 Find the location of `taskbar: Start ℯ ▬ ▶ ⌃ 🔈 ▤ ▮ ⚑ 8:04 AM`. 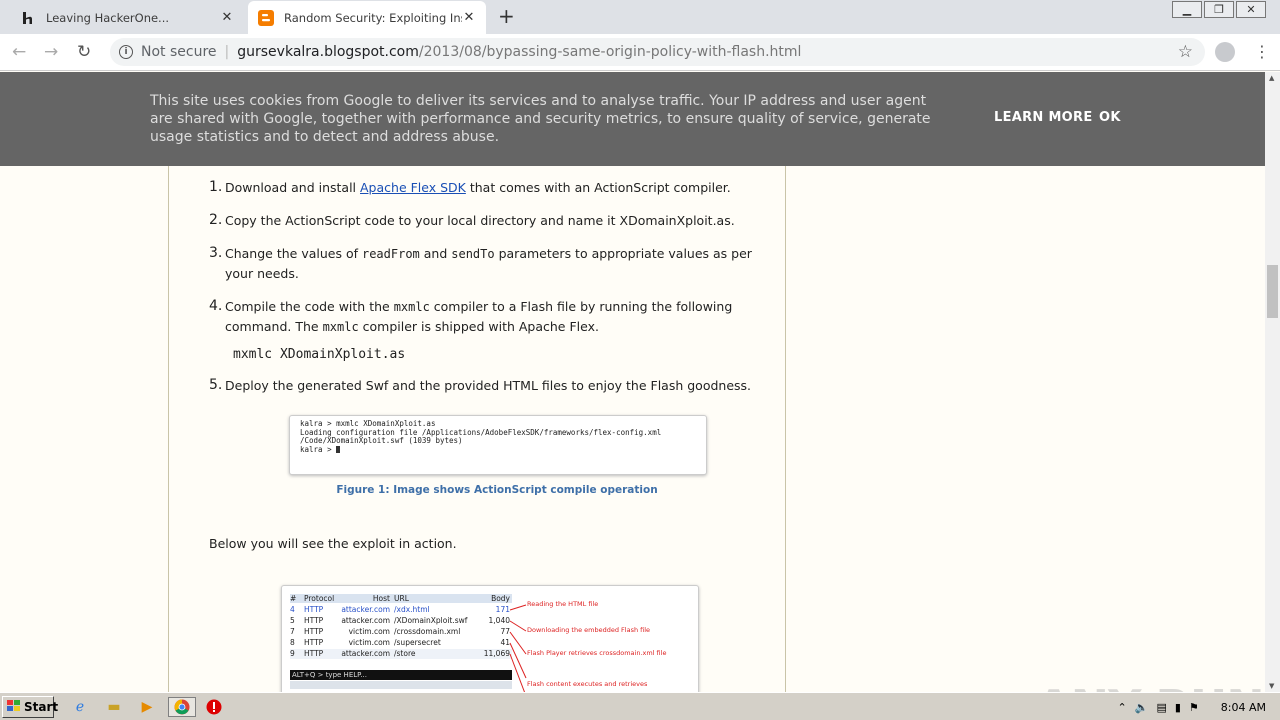

taskbar: Start ℯ ▬ ▶ ⌃ 🔈 ▤ ▮ ⚑ 8:04 AM is located at coordinates (640, 706).